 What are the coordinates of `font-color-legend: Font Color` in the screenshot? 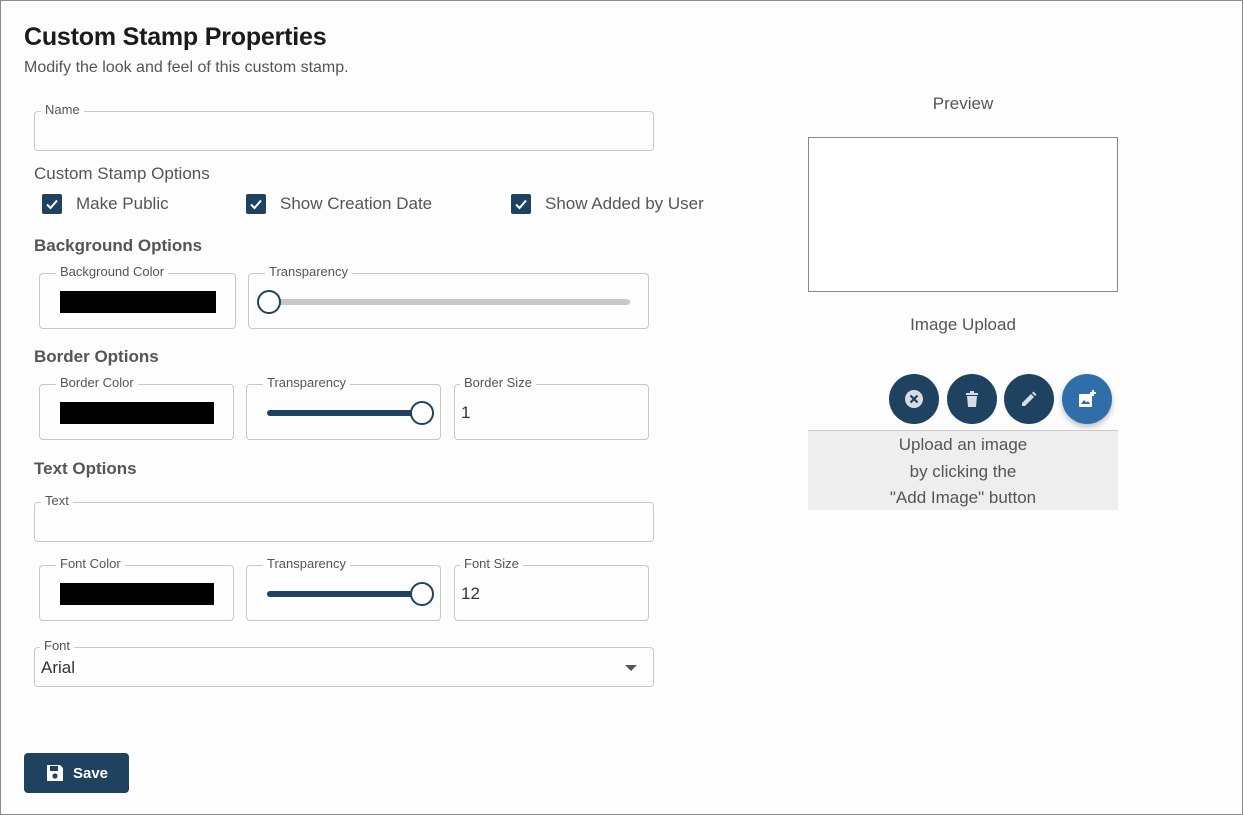 It's located at (90, 564).